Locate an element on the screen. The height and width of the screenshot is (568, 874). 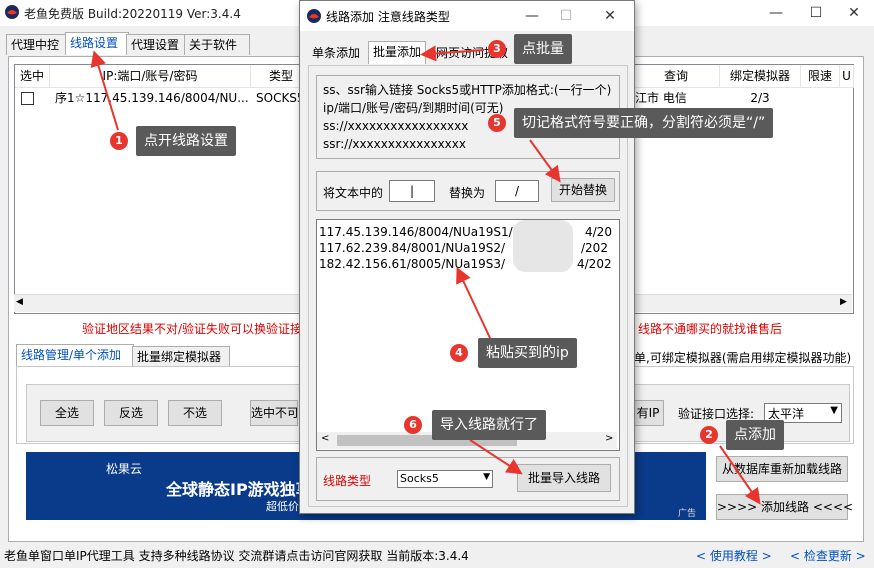
scroll-right-icon: > is located at coordinates (609, 438).